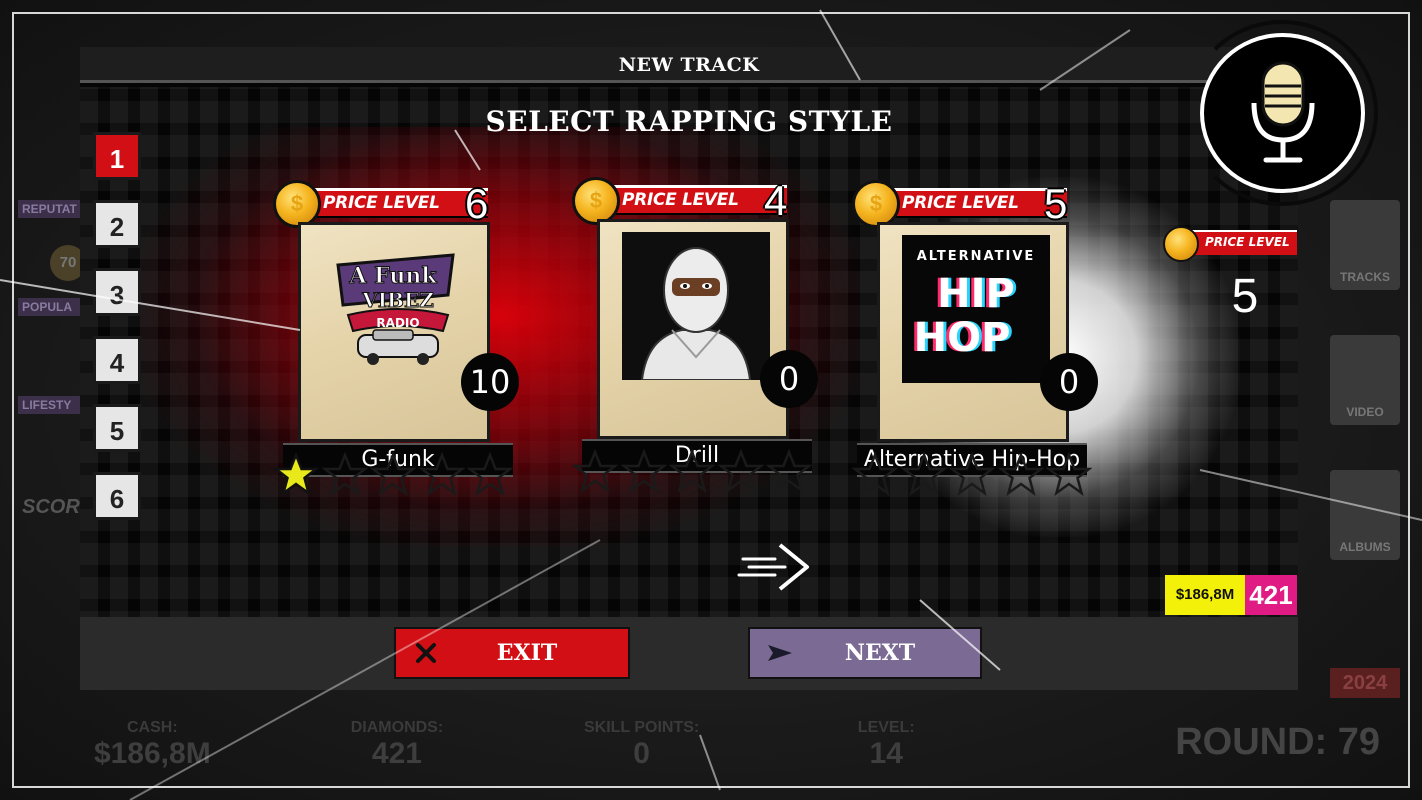  What do you see at coordinates (689, 121) in the screenshot?
I see `select-style-heading: SELECT RAPPING STYLE` at bounding box center [689, 121].